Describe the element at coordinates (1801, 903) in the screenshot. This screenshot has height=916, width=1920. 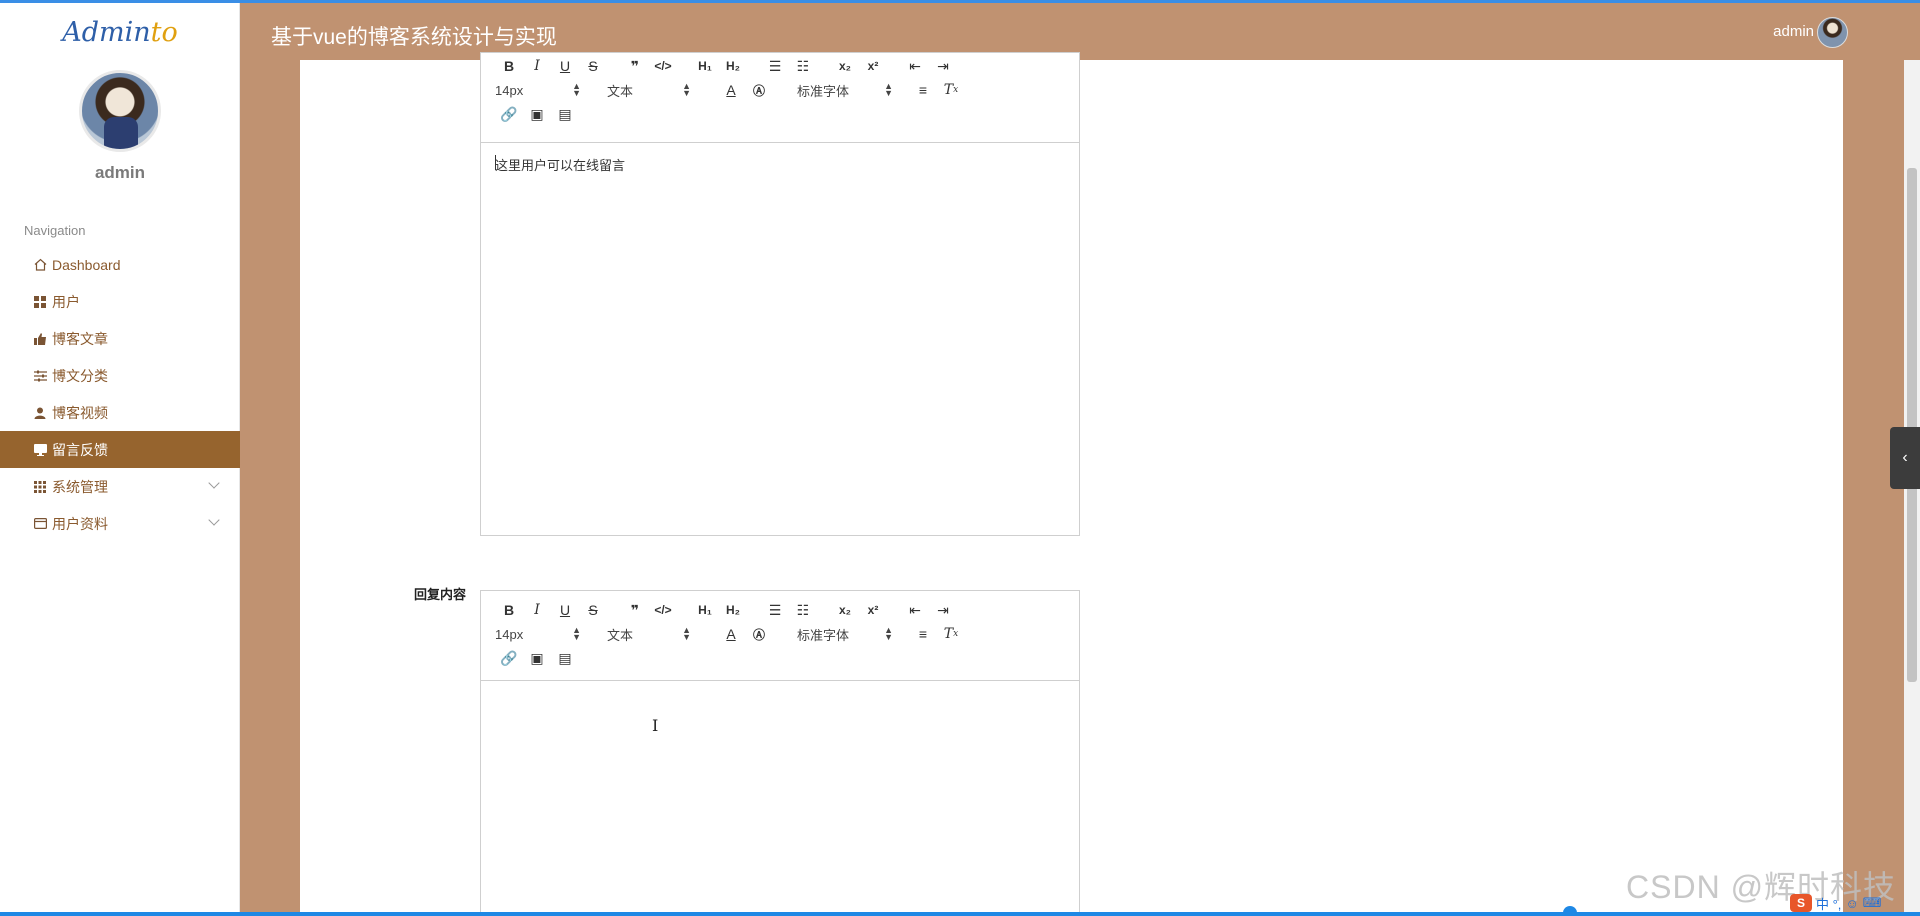
I see `sogou-ime-icon: S` at that location.